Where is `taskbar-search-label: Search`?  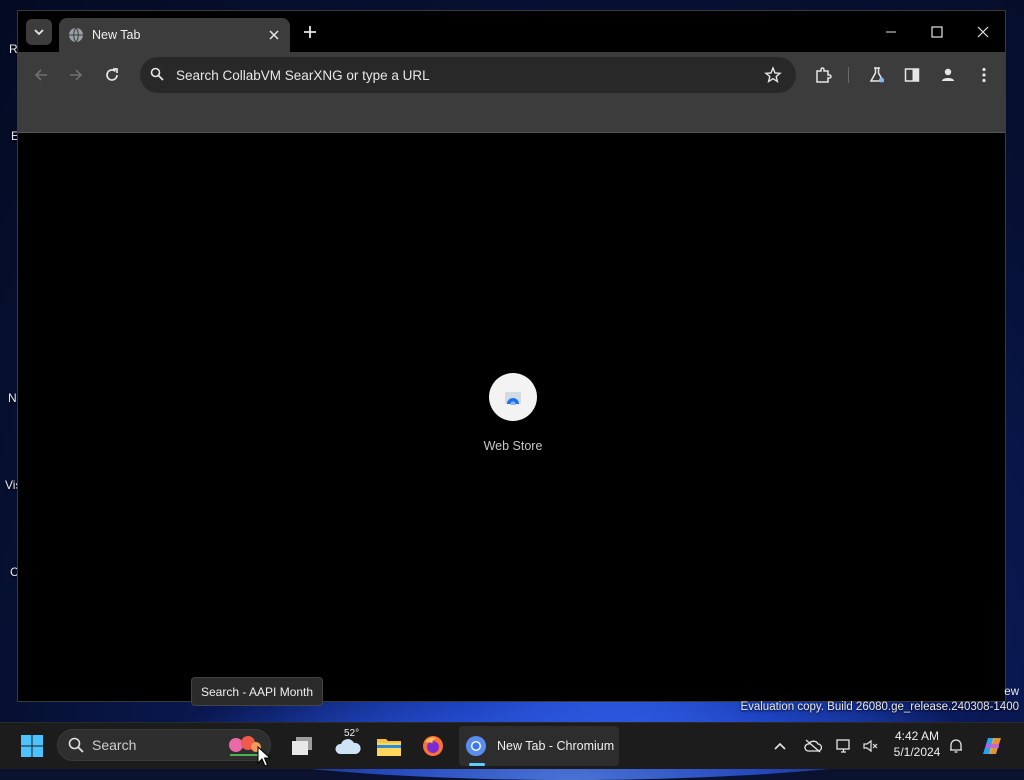
taskbar-search-label: Search is located at coordinates (114, 745).